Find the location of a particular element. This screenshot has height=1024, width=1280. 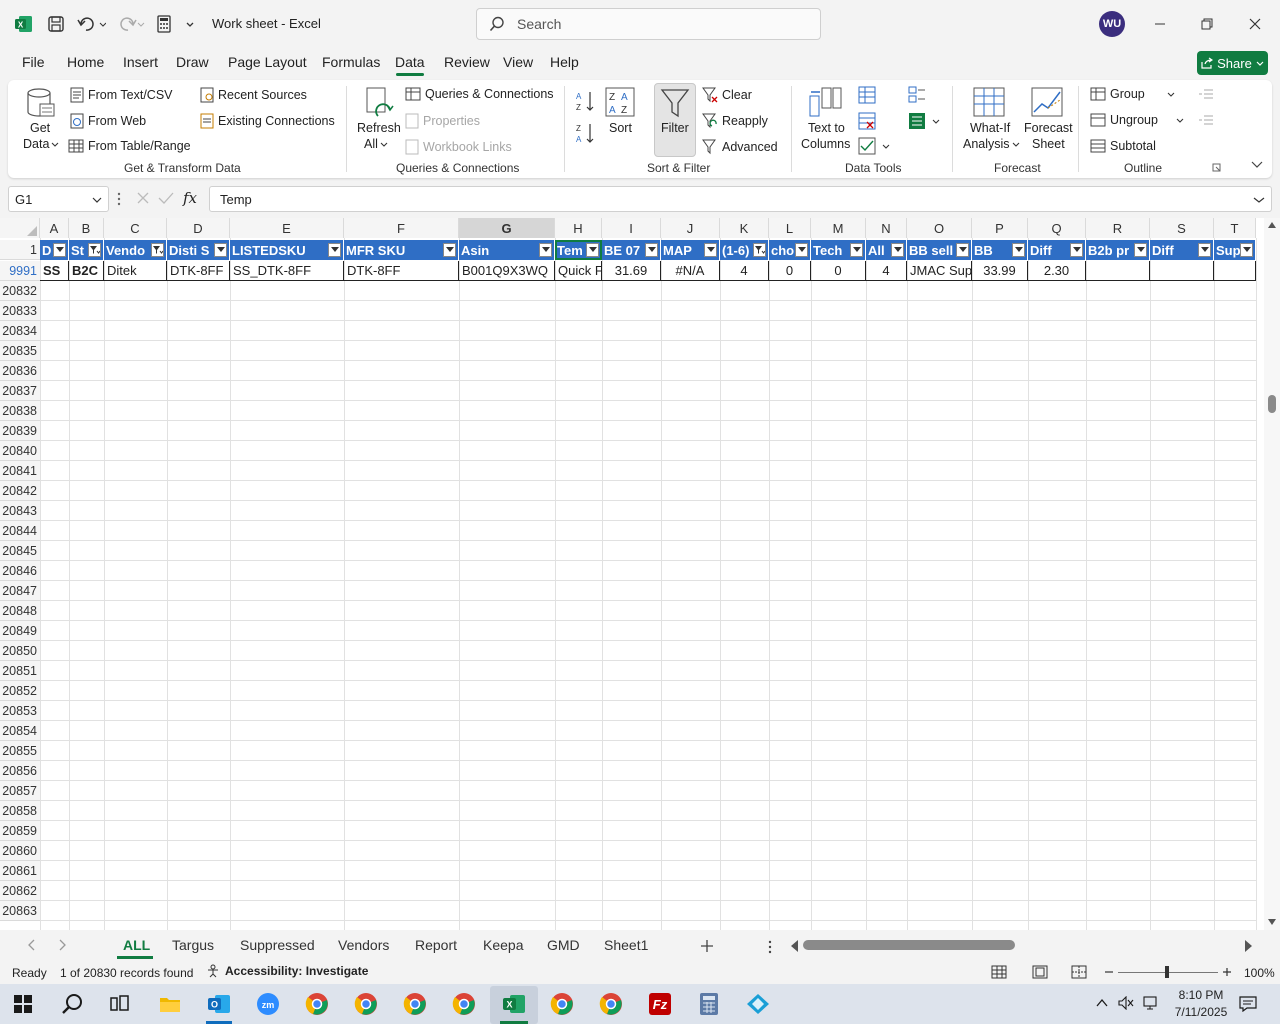

table-header-cell: Vendo is located at coordinates (135, 250).